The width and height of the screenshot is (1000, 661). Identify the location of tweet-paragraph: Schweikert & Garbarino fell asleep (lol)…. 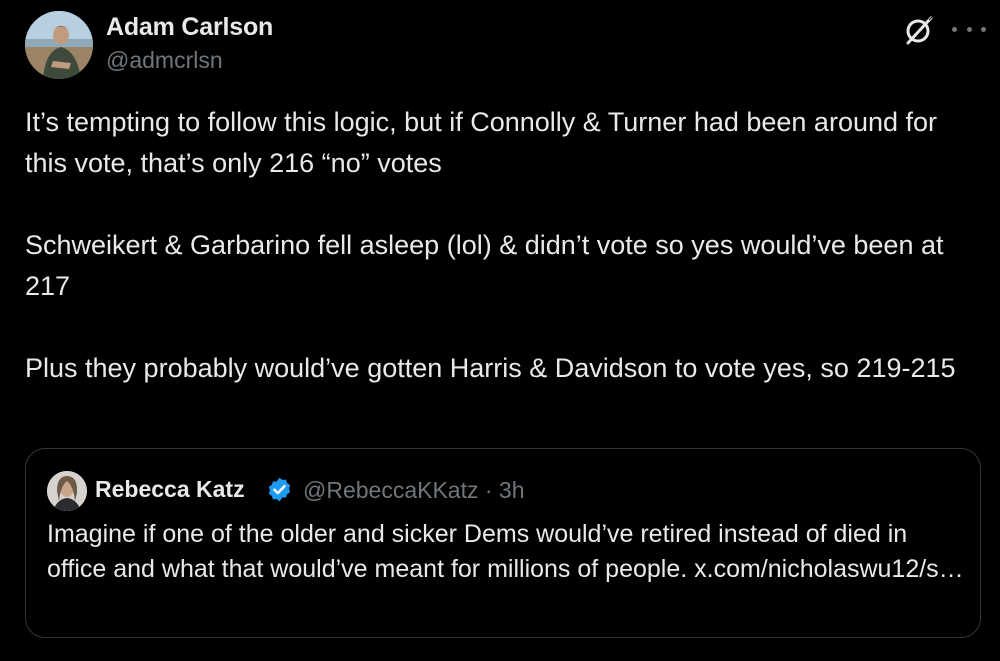
(484, 265).